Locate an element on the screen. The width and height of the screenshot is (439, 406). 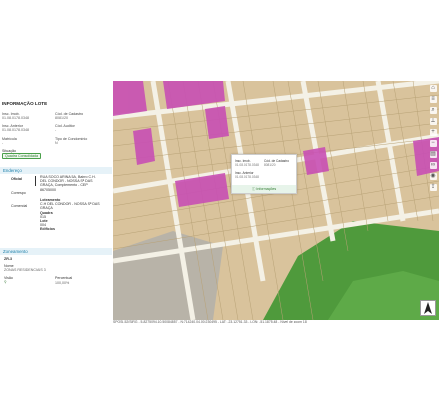
search-icon: ⌕ is located at coordinates (433, 110).